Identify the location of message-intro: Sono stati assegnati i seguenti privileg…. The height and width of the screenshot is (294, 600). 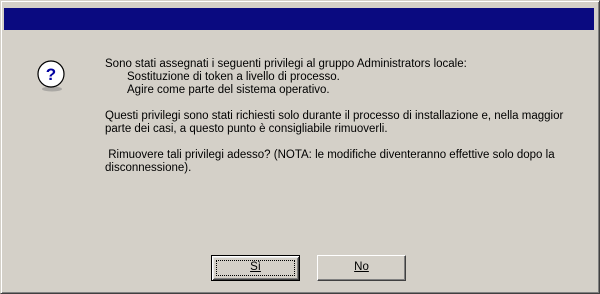
(286, 64).